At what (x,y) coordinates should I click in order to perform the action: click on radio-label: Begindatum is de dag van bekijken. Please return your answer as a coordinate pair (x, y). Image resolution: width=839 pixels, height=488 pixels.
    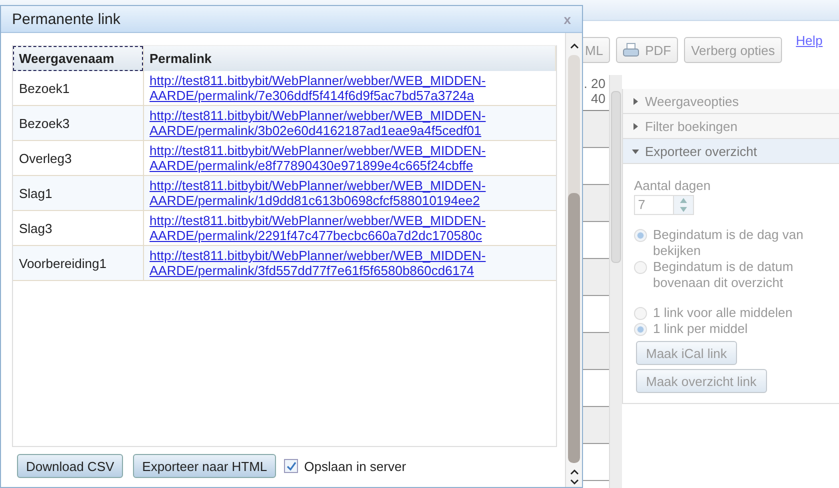
    Looking at the image, I should click on (728, 243).